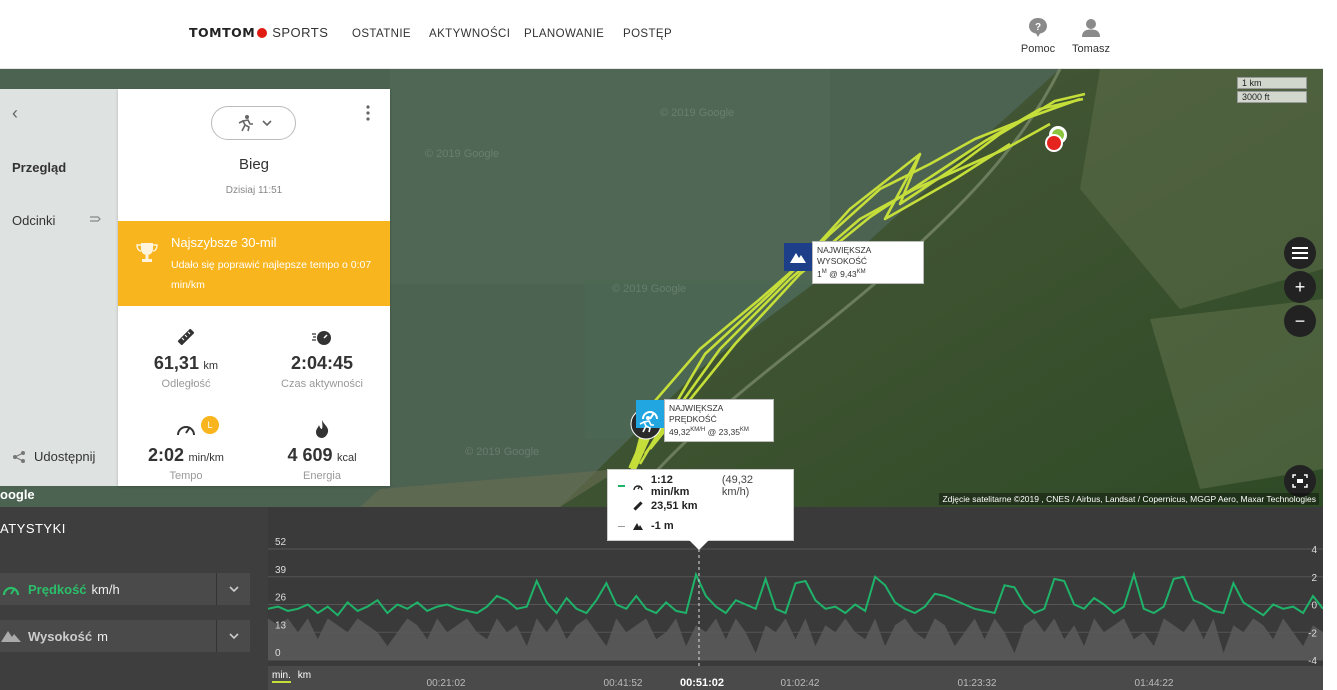  Describe the element at coordinates (469, 34) in the screenshot. I see `nav-activities: AKTYWNOŚCI` at that location.